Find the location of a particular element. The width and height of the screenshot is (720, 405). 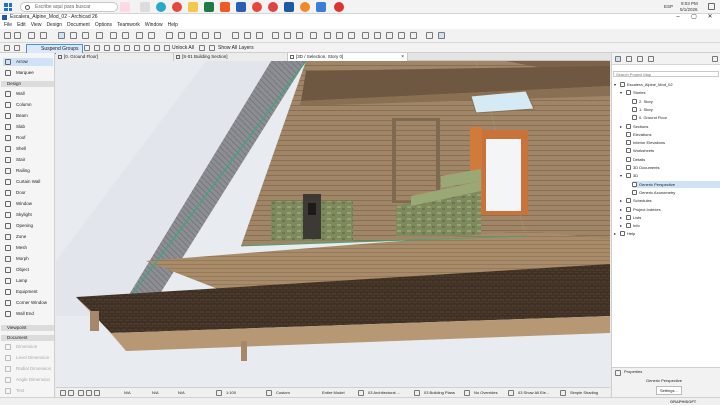

edge-browser-icon is located at coordinates (161, 7).